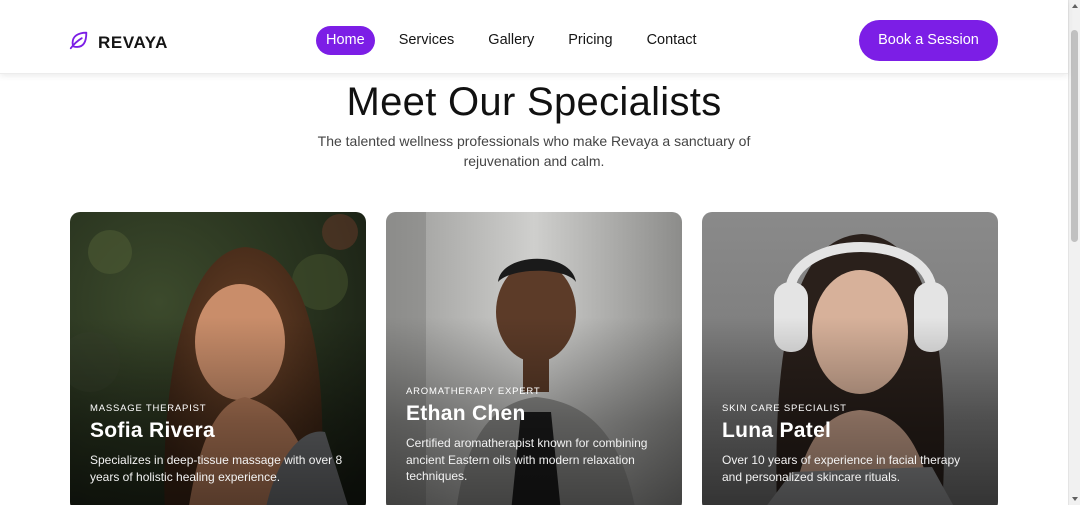 Image resolution: width=1080 pixels, height=505 pixels. Describe the element at coordinates (672, 40) in the screenshot. I see `nav-contact: Contact` at that location.